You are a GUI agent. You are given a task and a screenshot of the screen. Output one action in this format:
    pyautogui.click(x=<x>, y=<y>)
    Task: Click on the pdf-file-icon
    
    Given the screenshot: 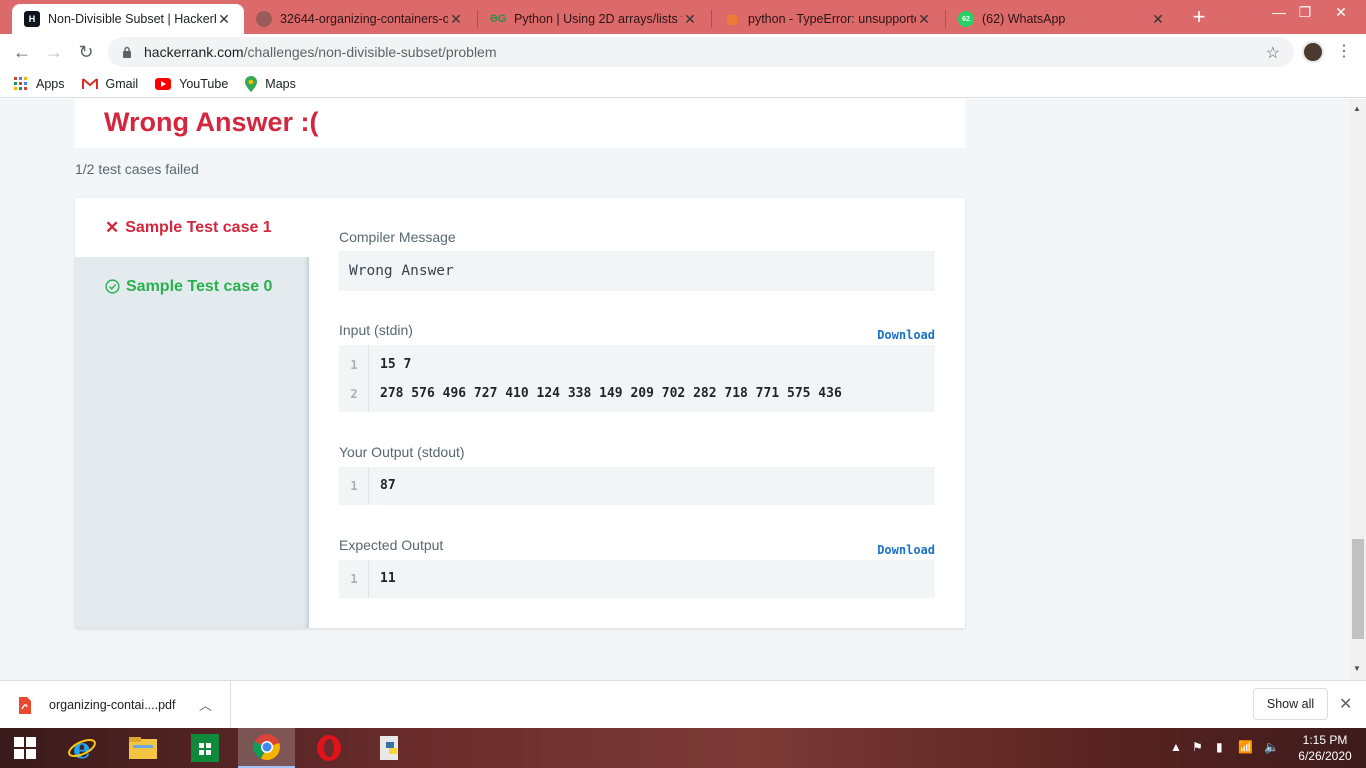 What is the action you would take?
    pyautogui.click(x=25, y=705)
    